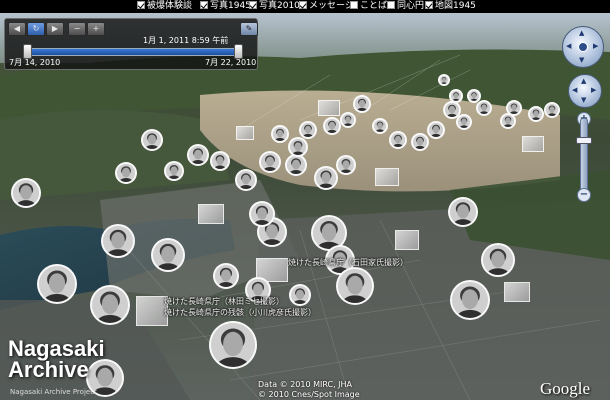  I want to click on layer-toggle-photo-1945: 写真1945, so click(225, 6).